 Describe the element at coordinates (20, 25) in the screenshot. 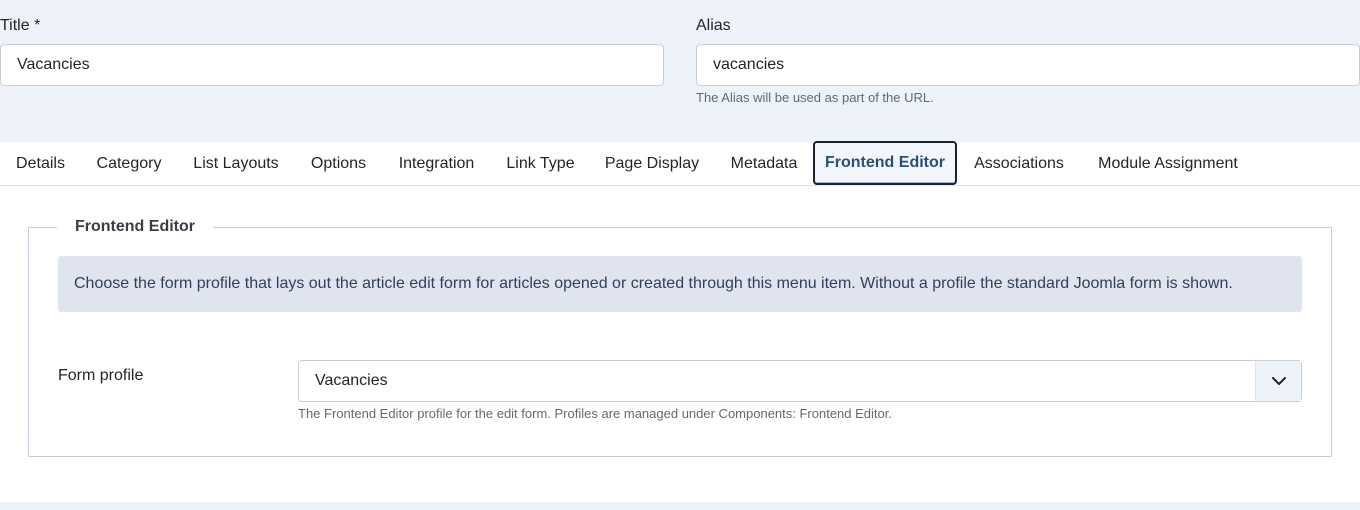

I see `title-label: Title *` at that location.